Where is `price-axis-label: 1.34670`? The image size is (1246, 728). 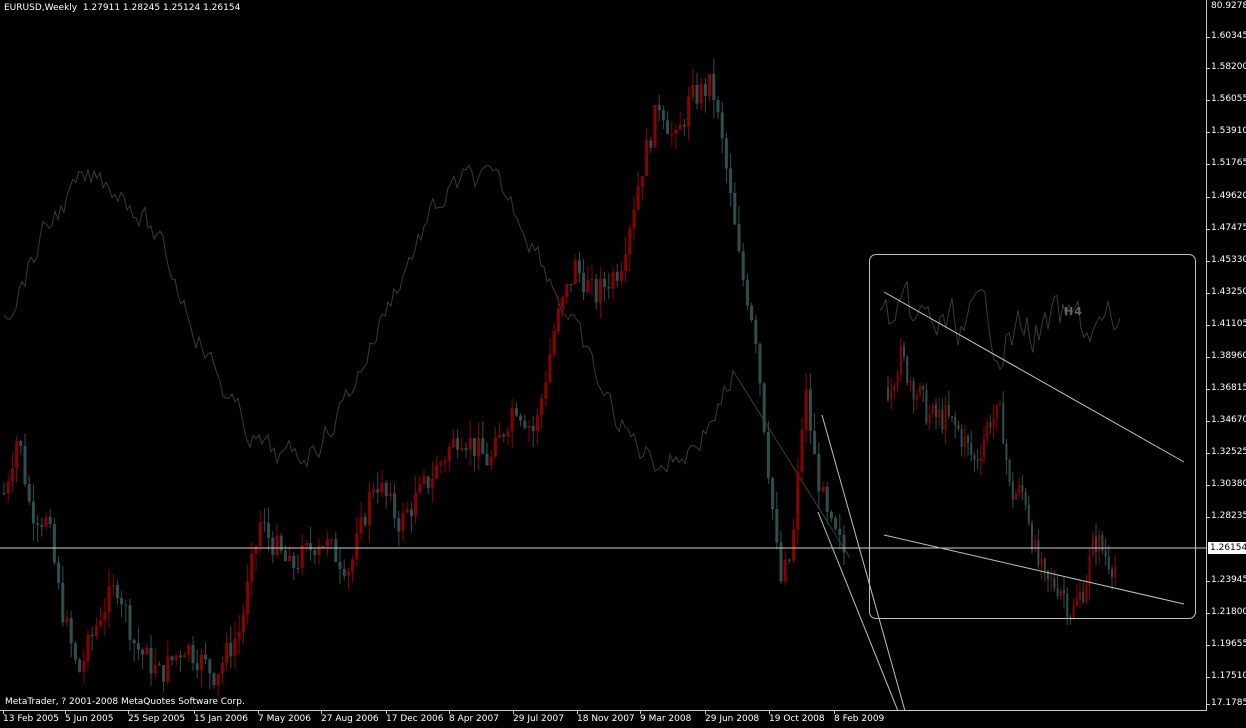
price-axis-label: 1.34670 is located at coordinates (1228, 420).